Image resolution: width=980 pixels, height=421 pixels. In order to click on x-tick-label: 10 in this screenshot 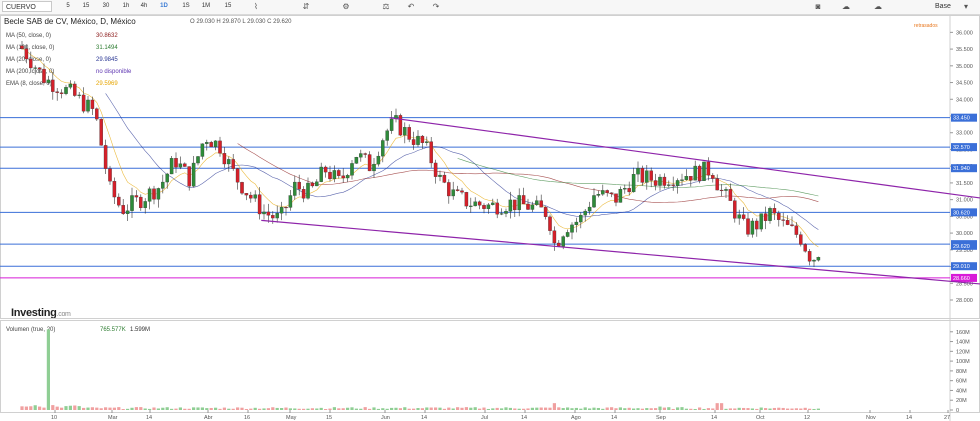, I will do `click(54, 418)`.